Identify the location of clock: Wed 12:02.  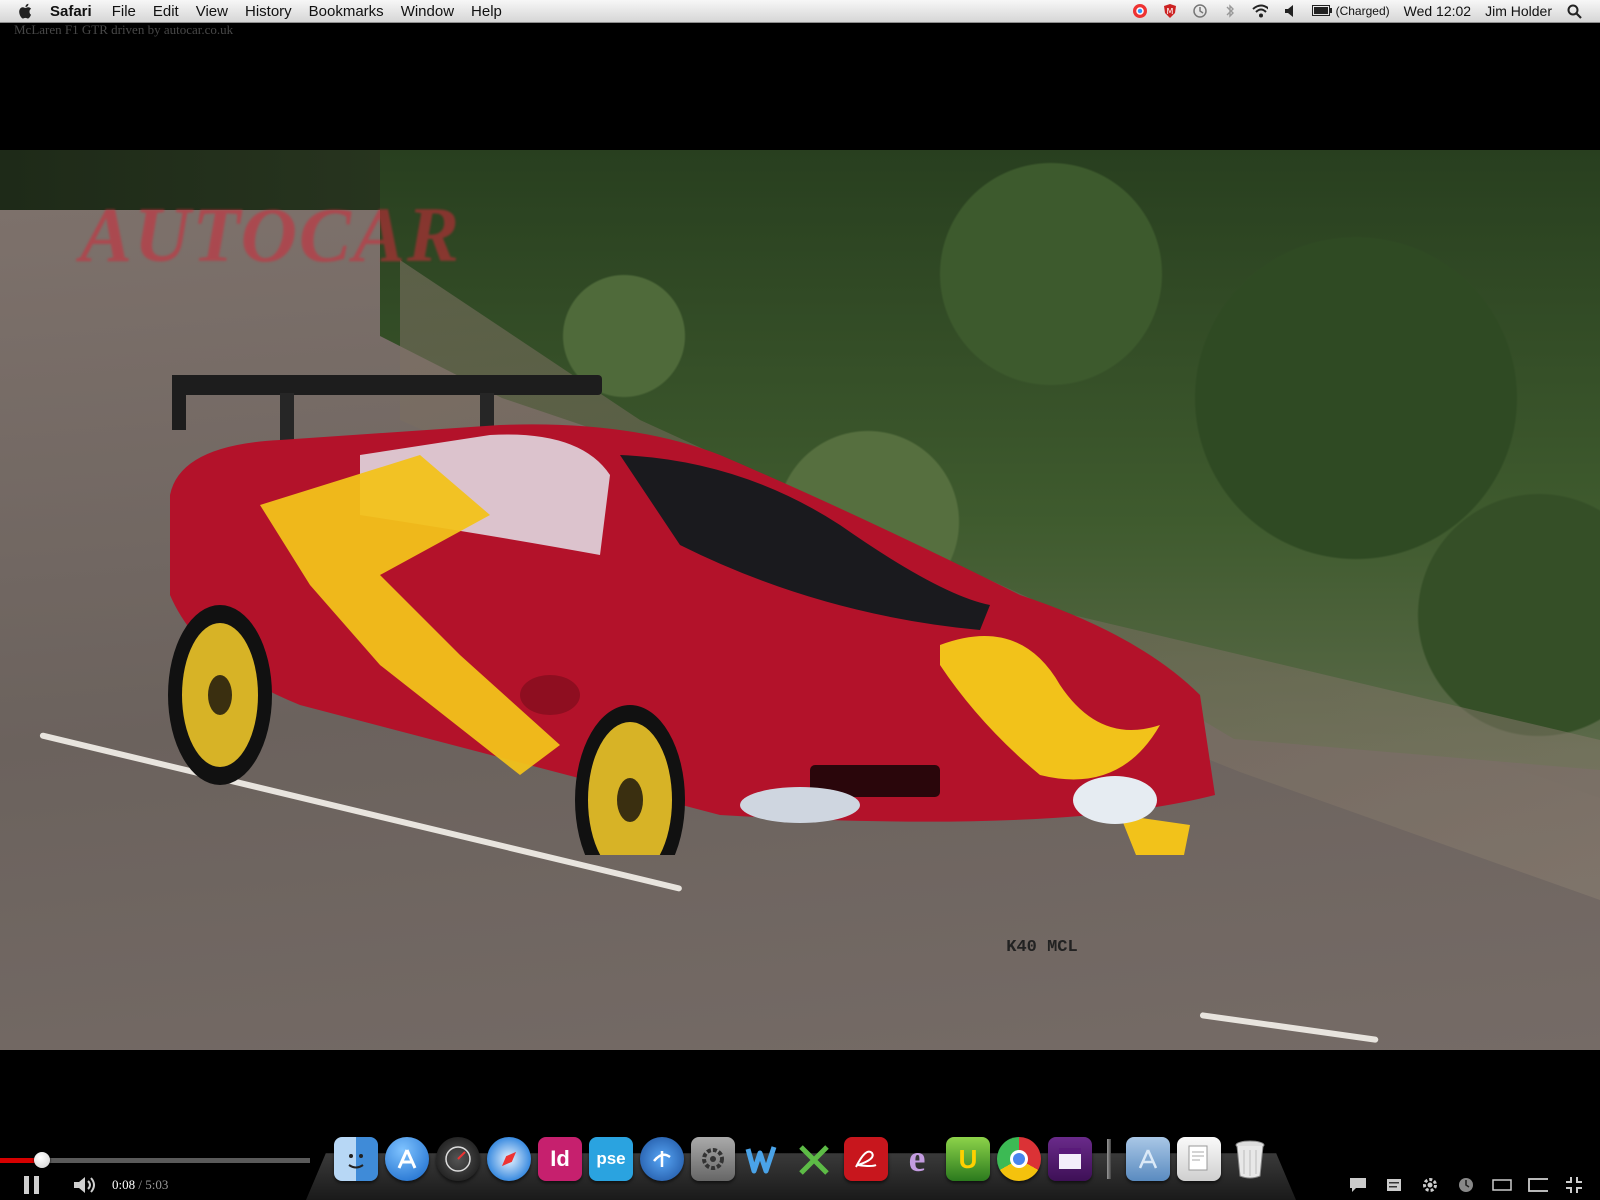
(1437, 11).